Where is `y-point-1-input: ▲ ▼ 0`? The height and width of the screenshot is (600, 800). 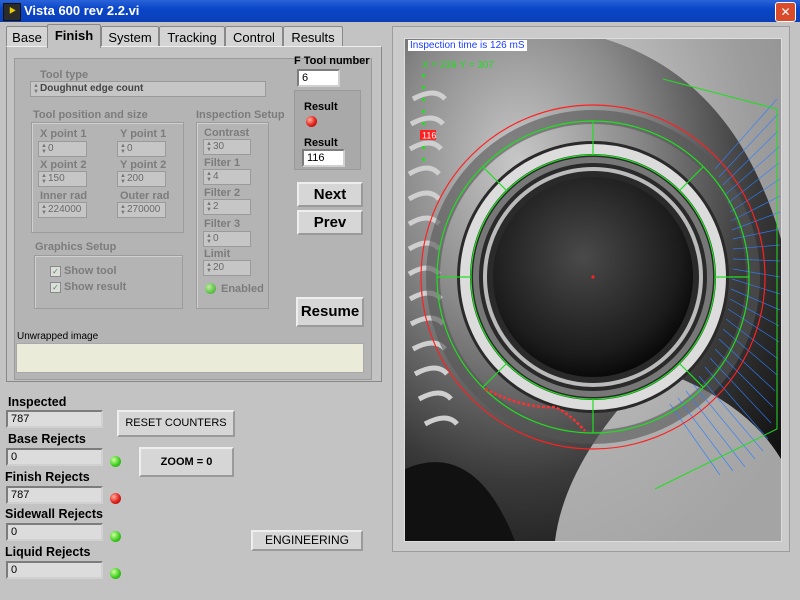 y-point-1-input: ▲ ▼ 0 is located at coordinates (141, 149).